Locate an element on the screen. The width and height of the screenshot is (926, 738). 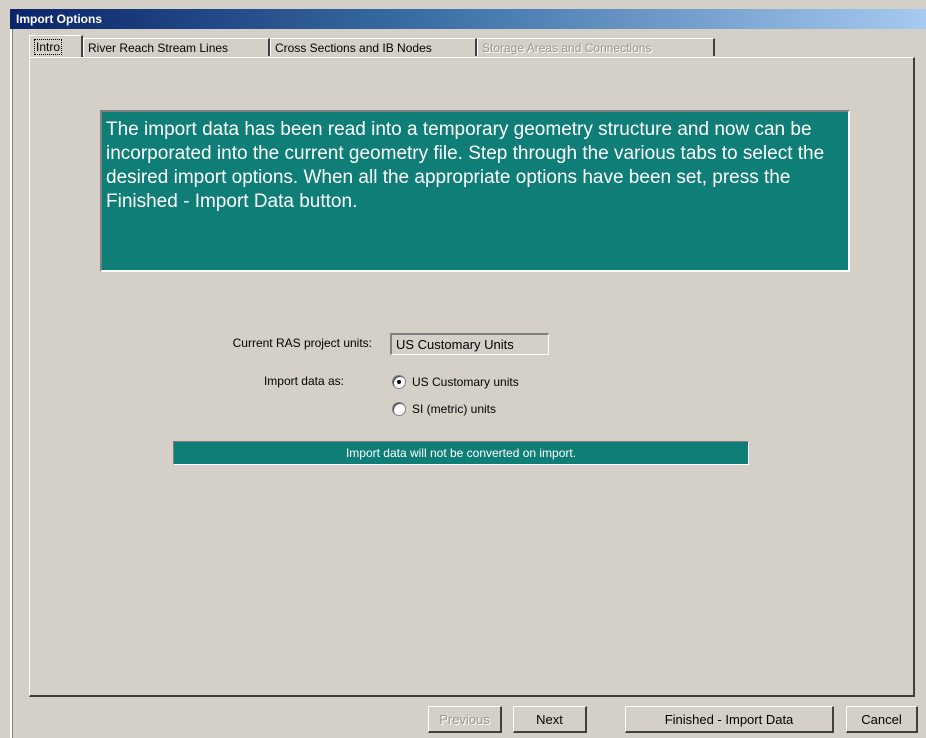
window-left-border is located at coordinates (11, 383).